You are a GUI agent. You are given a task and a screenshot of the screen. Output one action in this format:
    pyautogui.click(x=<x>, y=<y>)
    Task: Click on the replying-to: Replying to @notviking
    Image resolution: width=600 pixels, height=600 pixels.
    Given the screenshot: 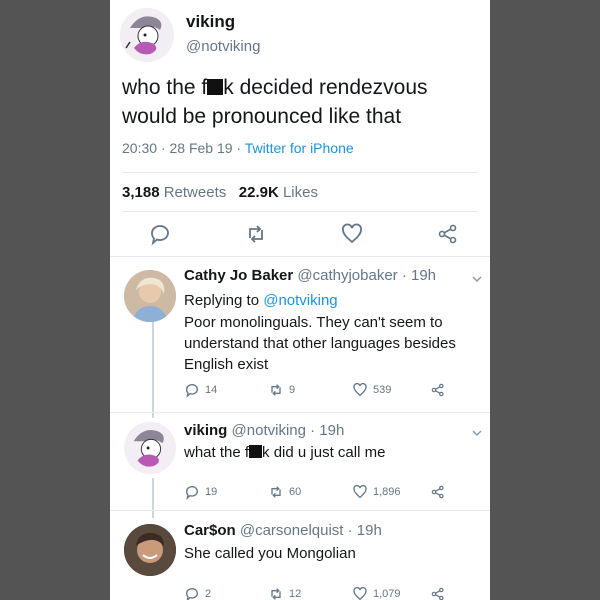 What is the action you would take?
    pyautogui.click(x=333, y=300)
    